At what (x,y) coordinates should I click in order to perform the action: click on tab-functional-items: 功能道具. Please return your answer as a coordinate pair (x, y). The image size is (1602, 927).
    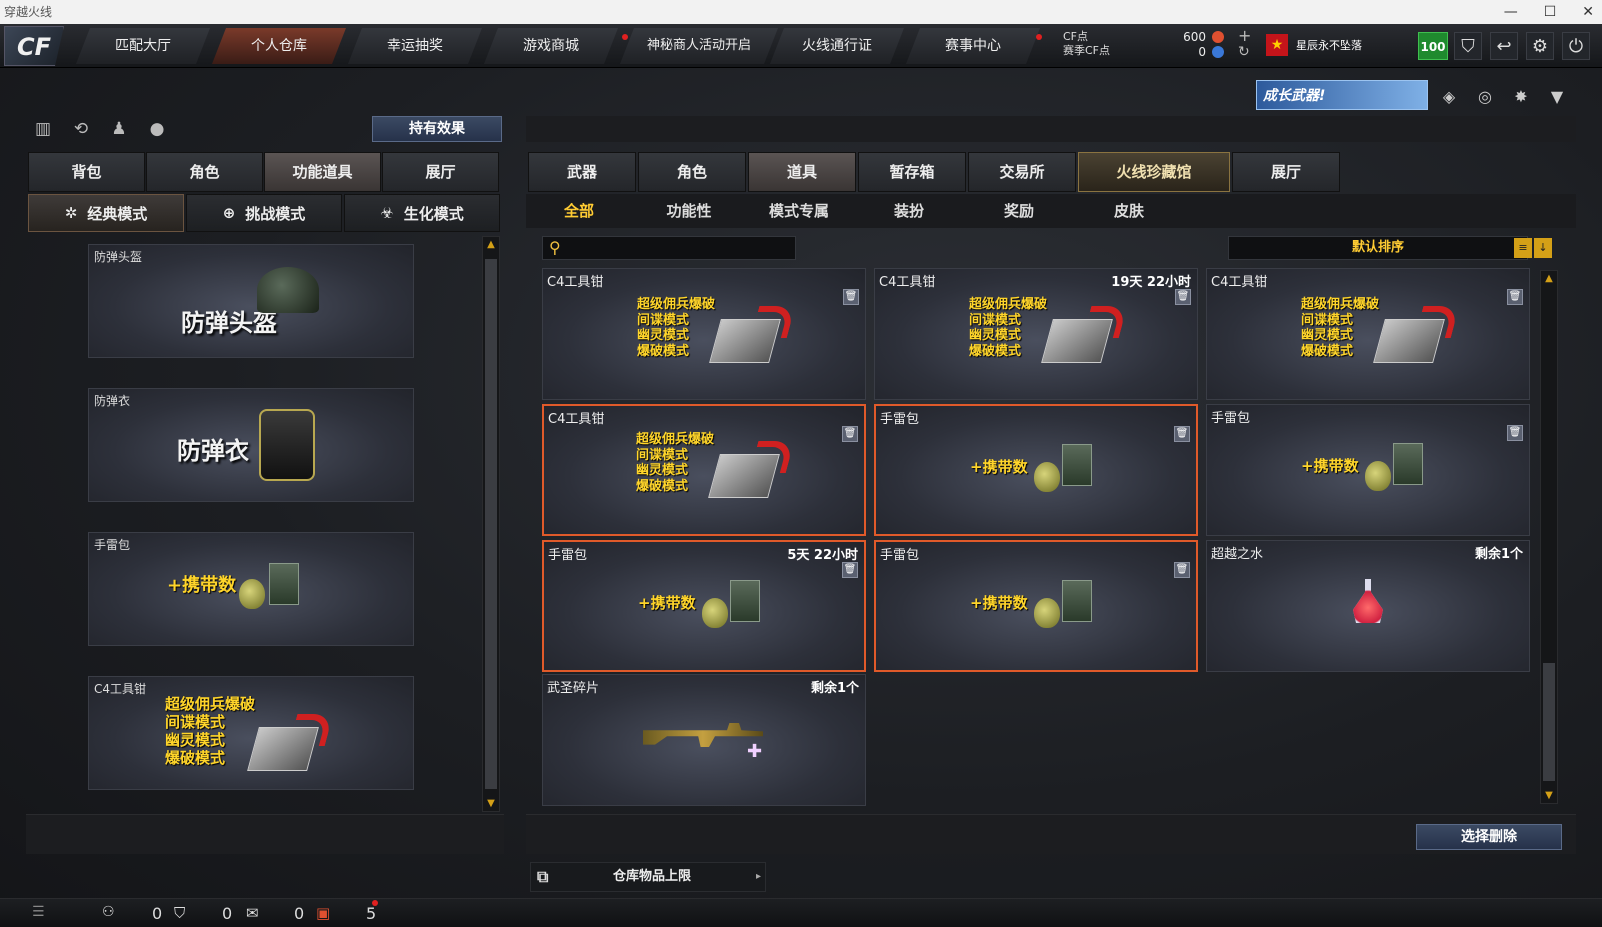
    Looking at the image, I should click on (322, 172).